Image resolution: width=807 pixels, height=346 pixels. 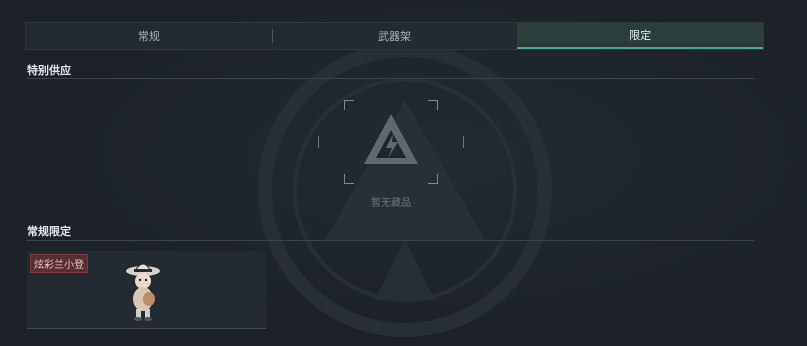 I want to click on empty-state-text: 暂无藏品, so click(x=391, y=203).